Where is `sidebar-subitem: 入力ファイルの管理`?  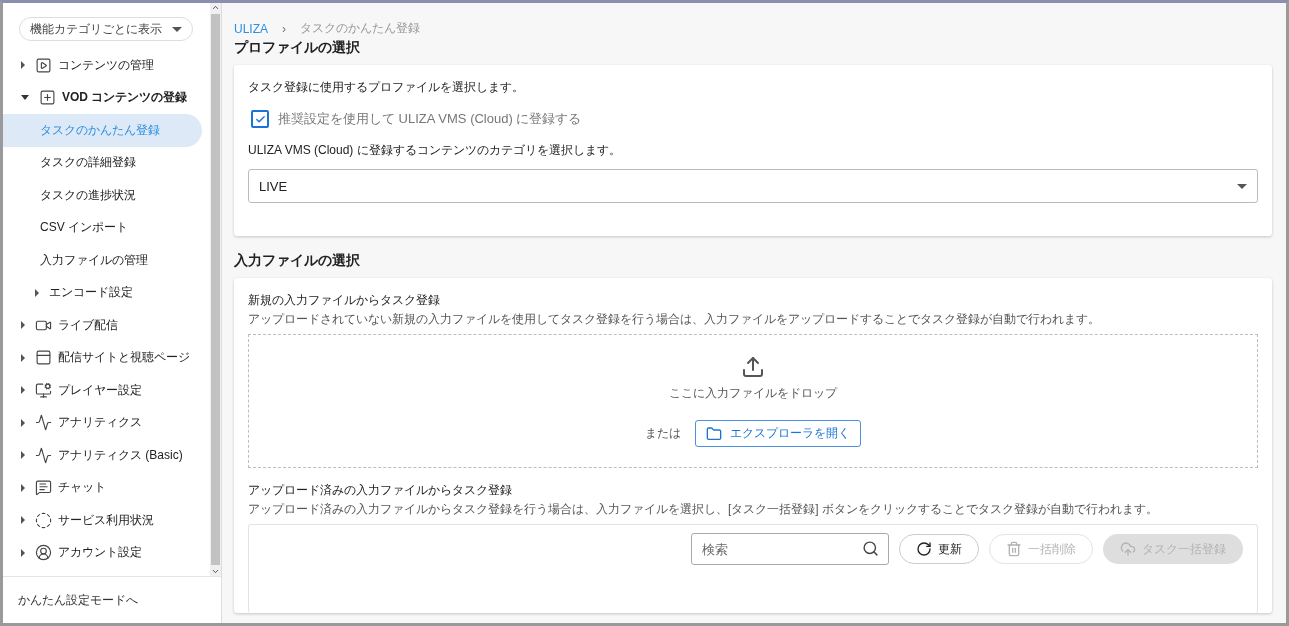
sidebar-subitem: 入力ファイルの管理 is located at coordinates (102, 260).